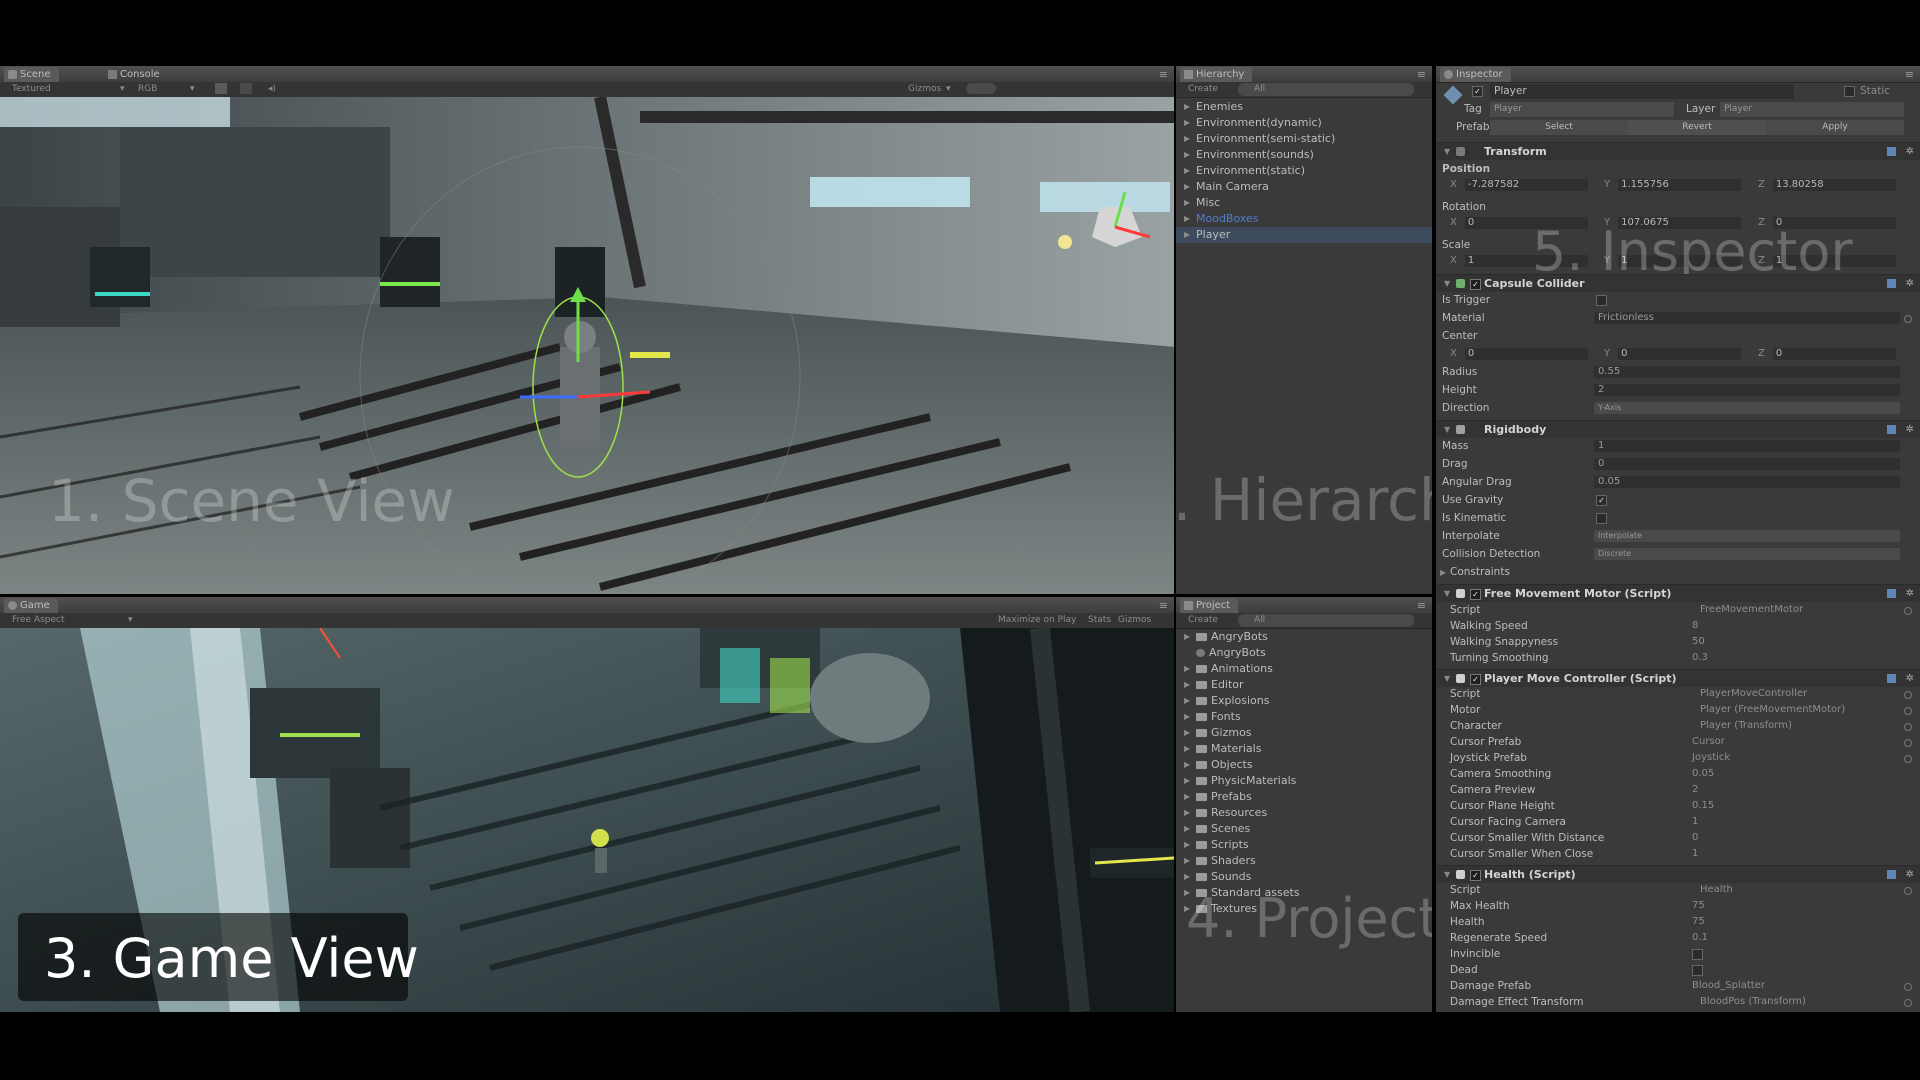 This screenshot has width=1920, height=1080. What do you see at coordinates (1678, 593) in the screenshot?
I see `free-movement-motor-header: ▼ ✓ Free Movement Motor (Script) ✲` at bounding box center [1678, 593].